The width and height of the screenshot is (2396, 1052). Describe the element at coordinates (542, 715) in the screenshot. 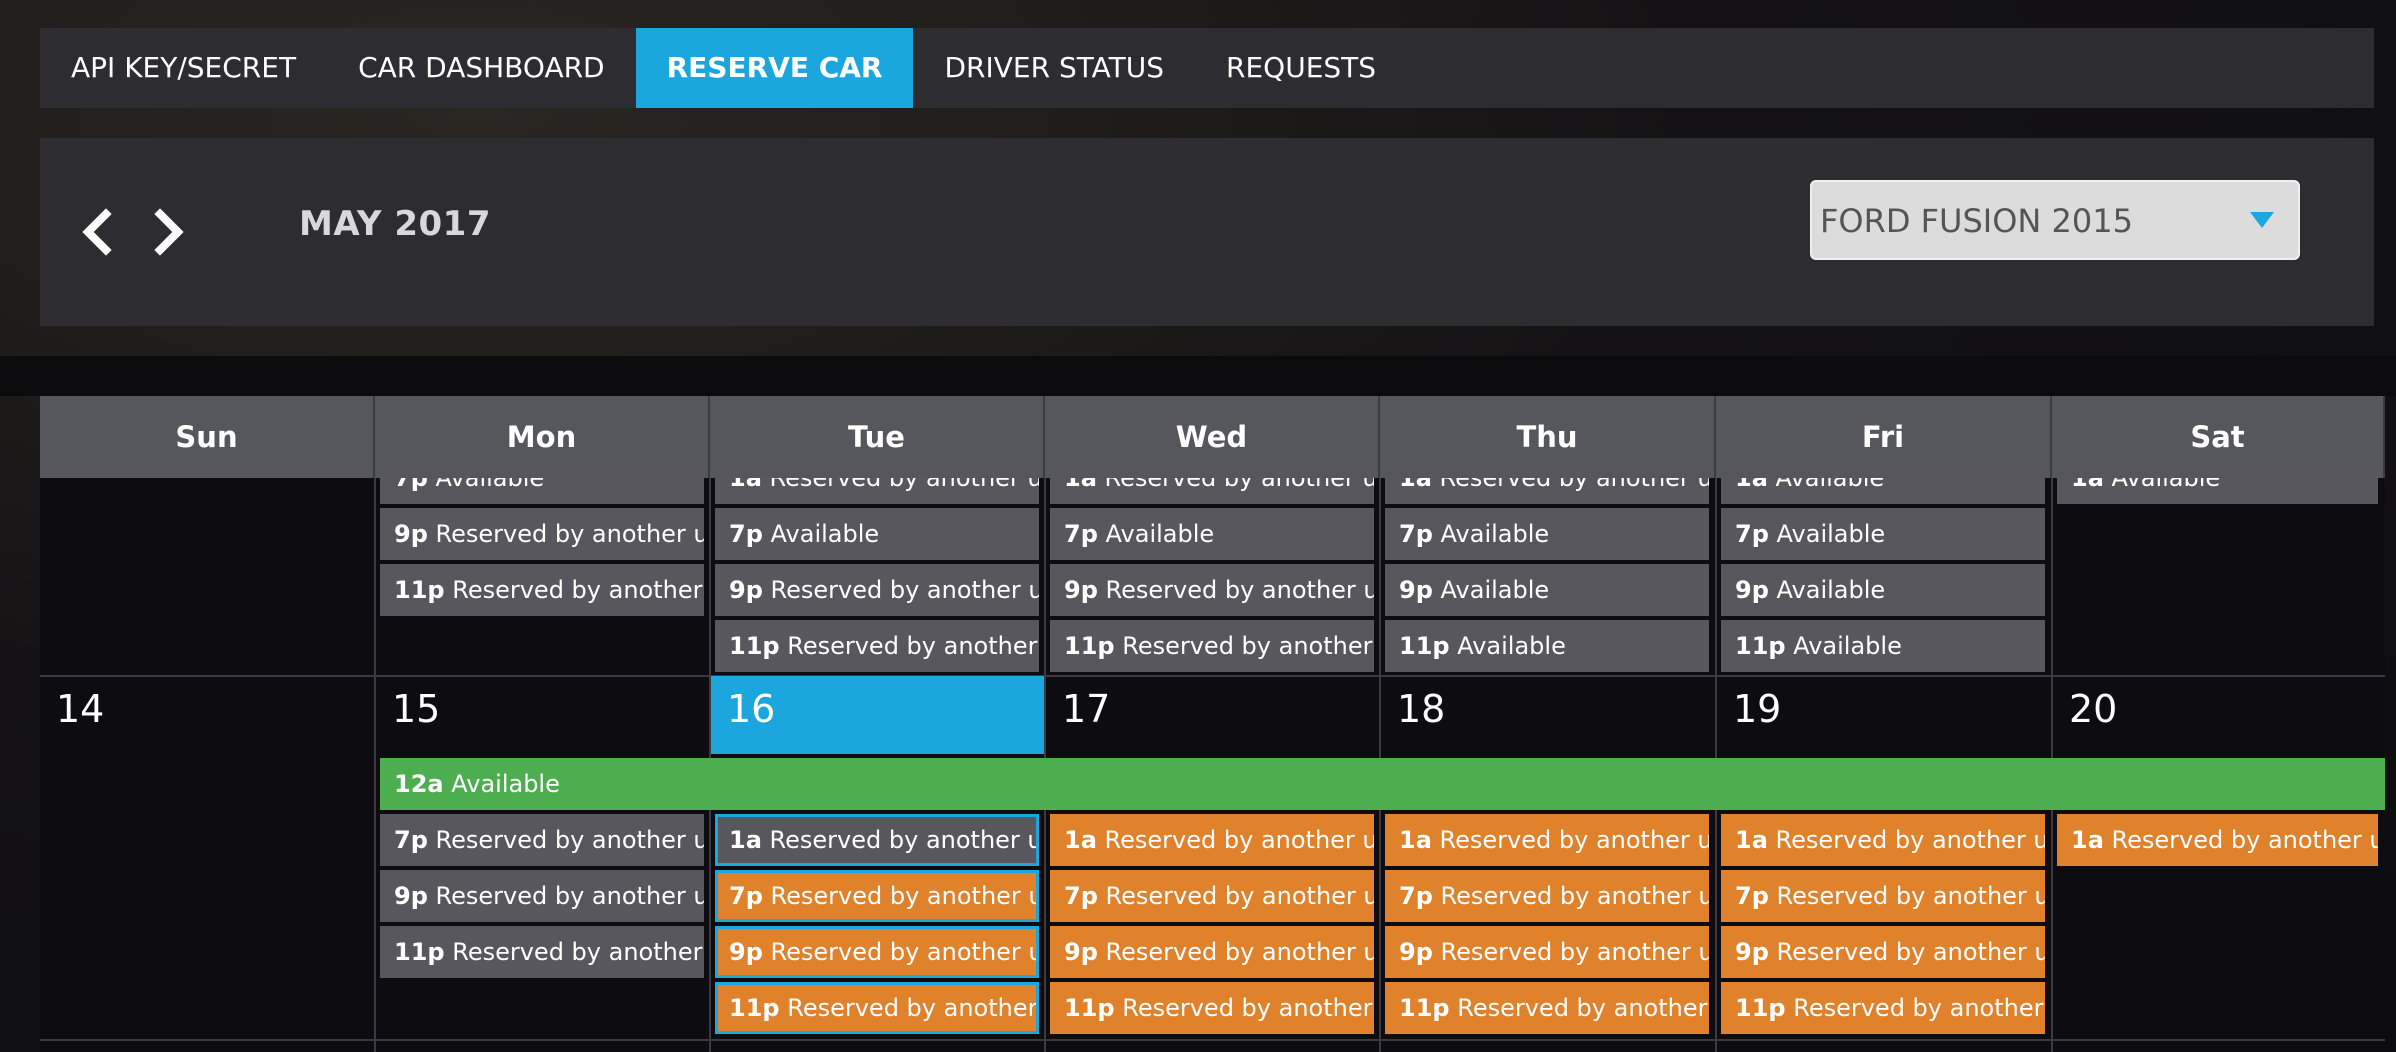

I see `day-number: 15` at that location.